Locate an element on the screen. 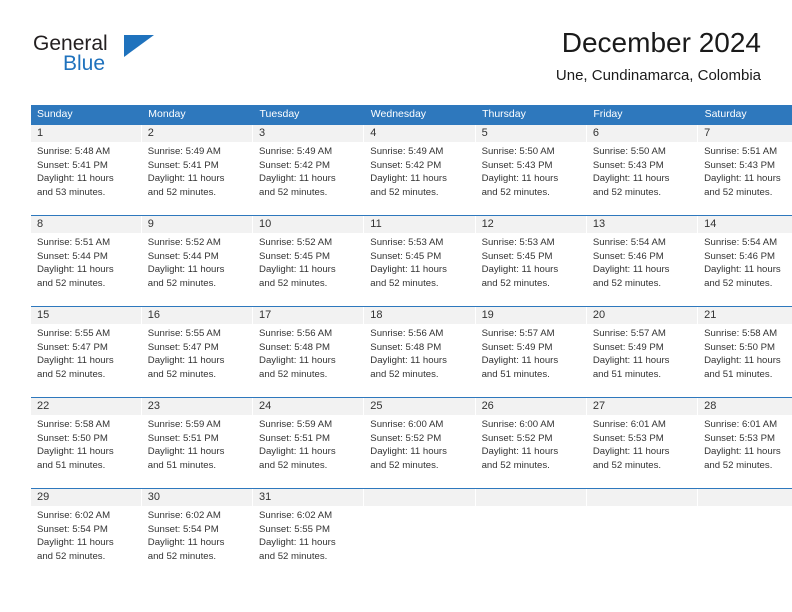  sunrise-text: Sunrise: 5:57 AM is located at coordinates (629, 333).